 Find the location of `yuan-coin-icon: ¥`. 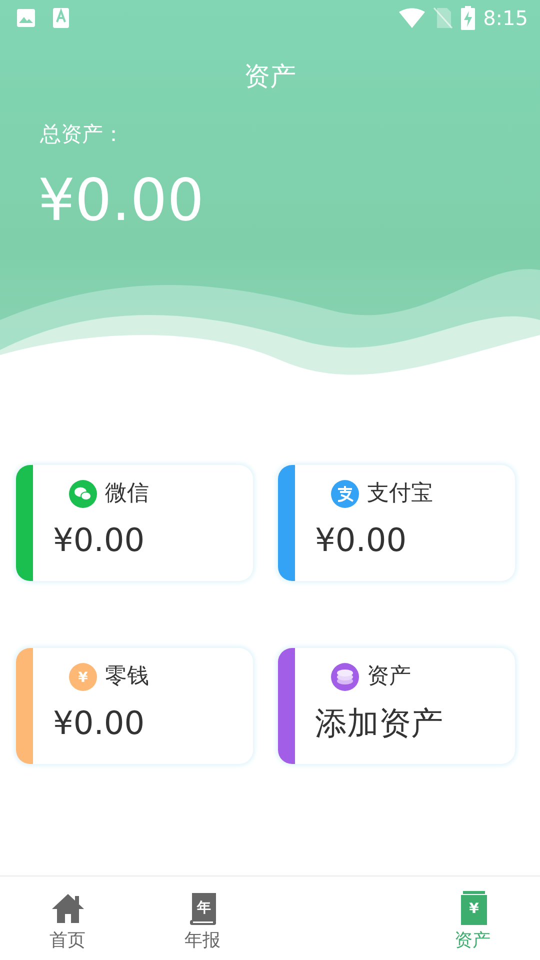

yuan-coin-icon: ¥ is located at coordinates (83, 676).